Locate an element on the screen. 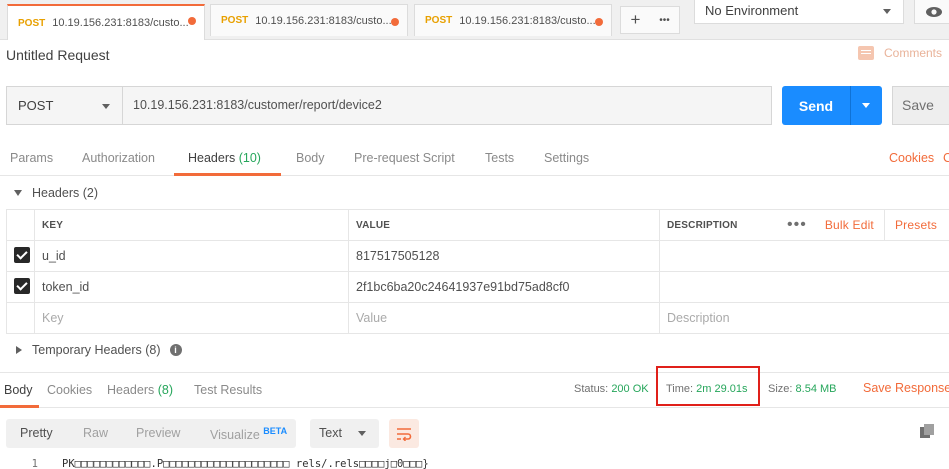  view-pretty-button: Pretty is located at coordinates (36, 433).